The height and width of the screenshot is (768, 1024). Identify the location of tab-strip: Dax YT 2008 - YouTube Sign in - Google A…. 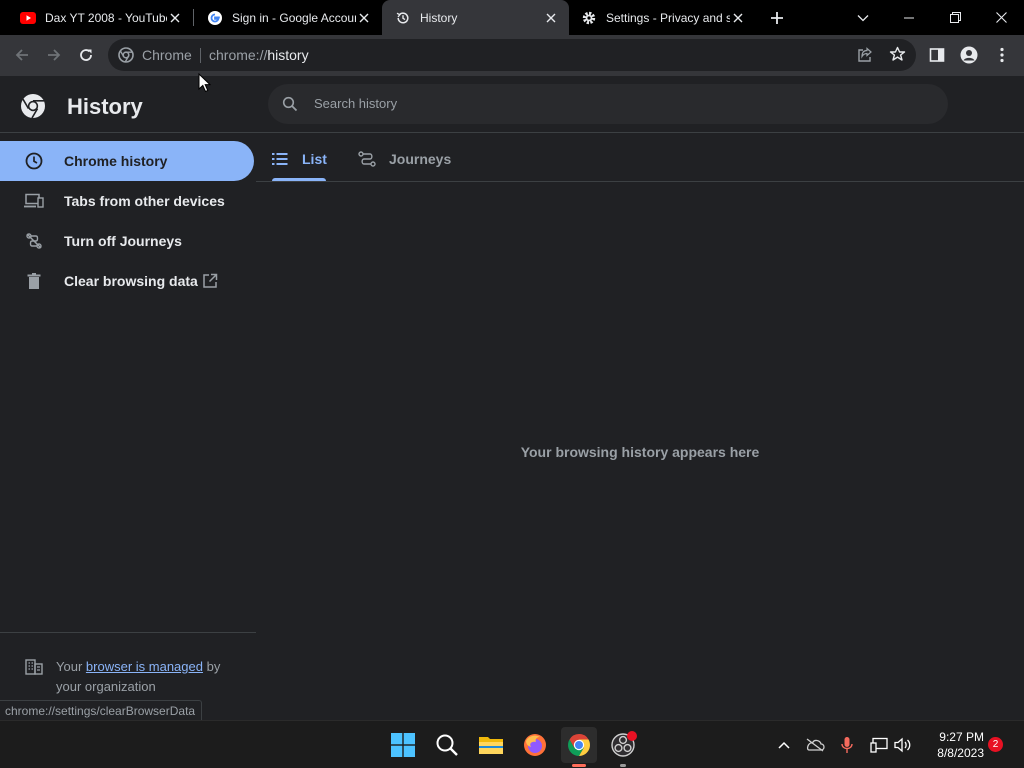
(512, 17).